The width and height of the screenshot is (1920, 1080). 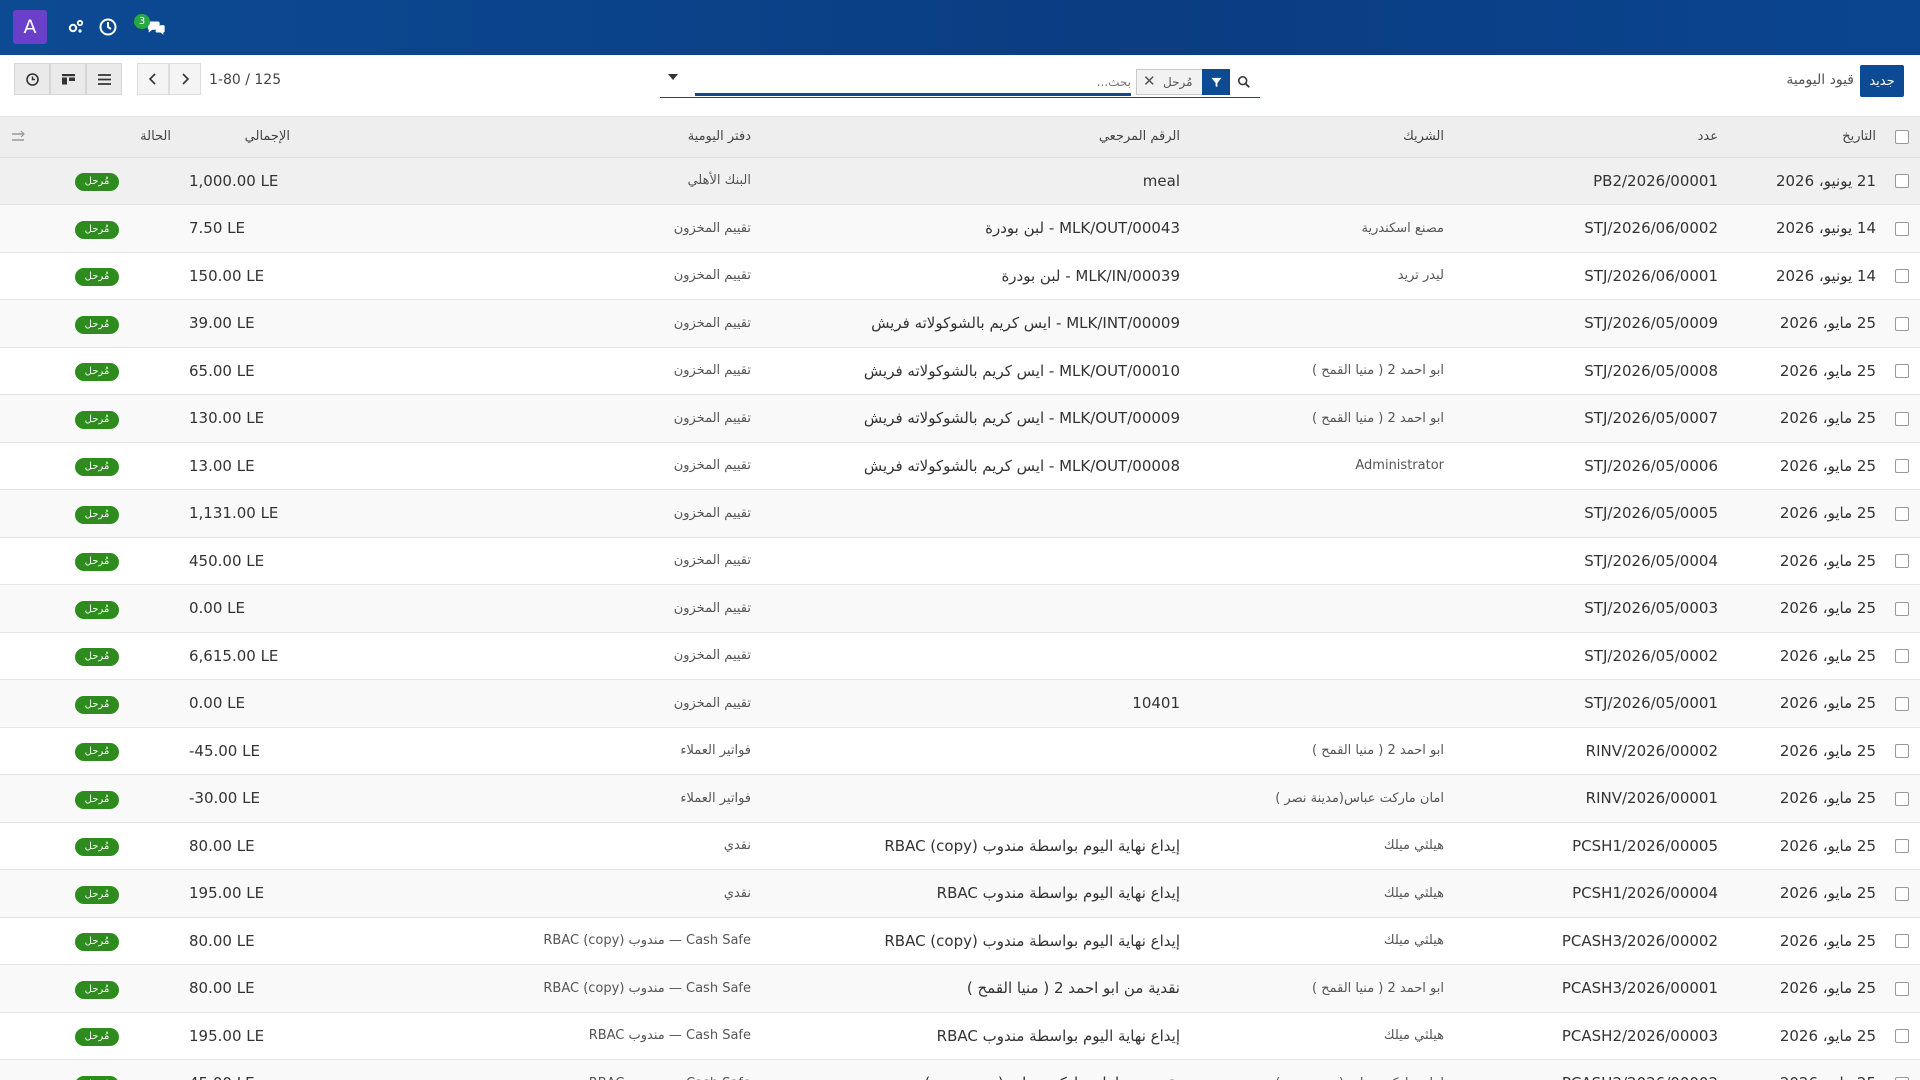 I want to click on column-header-partner: الشريك, so click(x=1320, y=137).